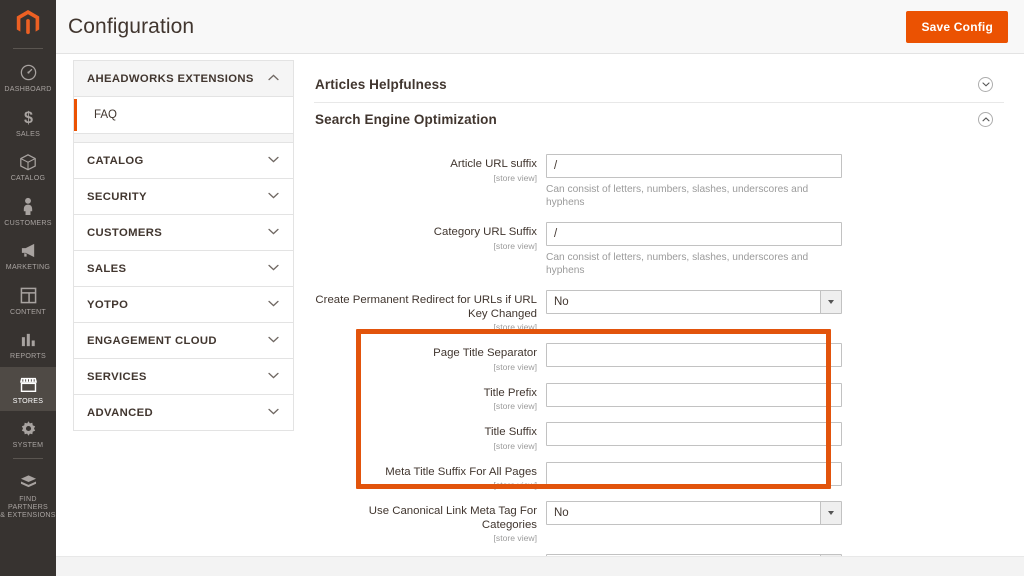  Describe the element at coordinates (28, 178) in the screenshot. I see `rail-label: CATALOG` at that location.